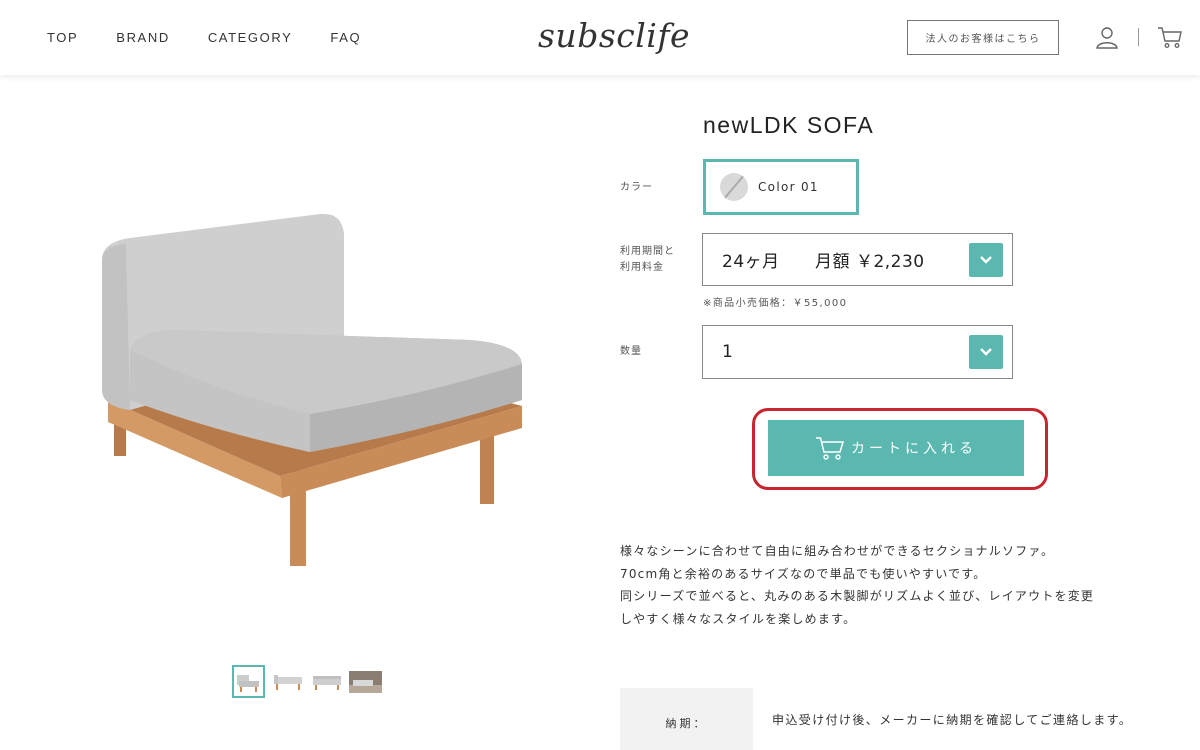 The height and width of the screenshot is (750, 1200). What do you see at coordinates (837, 551) in the screenshot?
I see `description-line: 様々なシーンに合わせて自由に組み合わせができるセクショナルソファ。` at bounding box center [837, 551].